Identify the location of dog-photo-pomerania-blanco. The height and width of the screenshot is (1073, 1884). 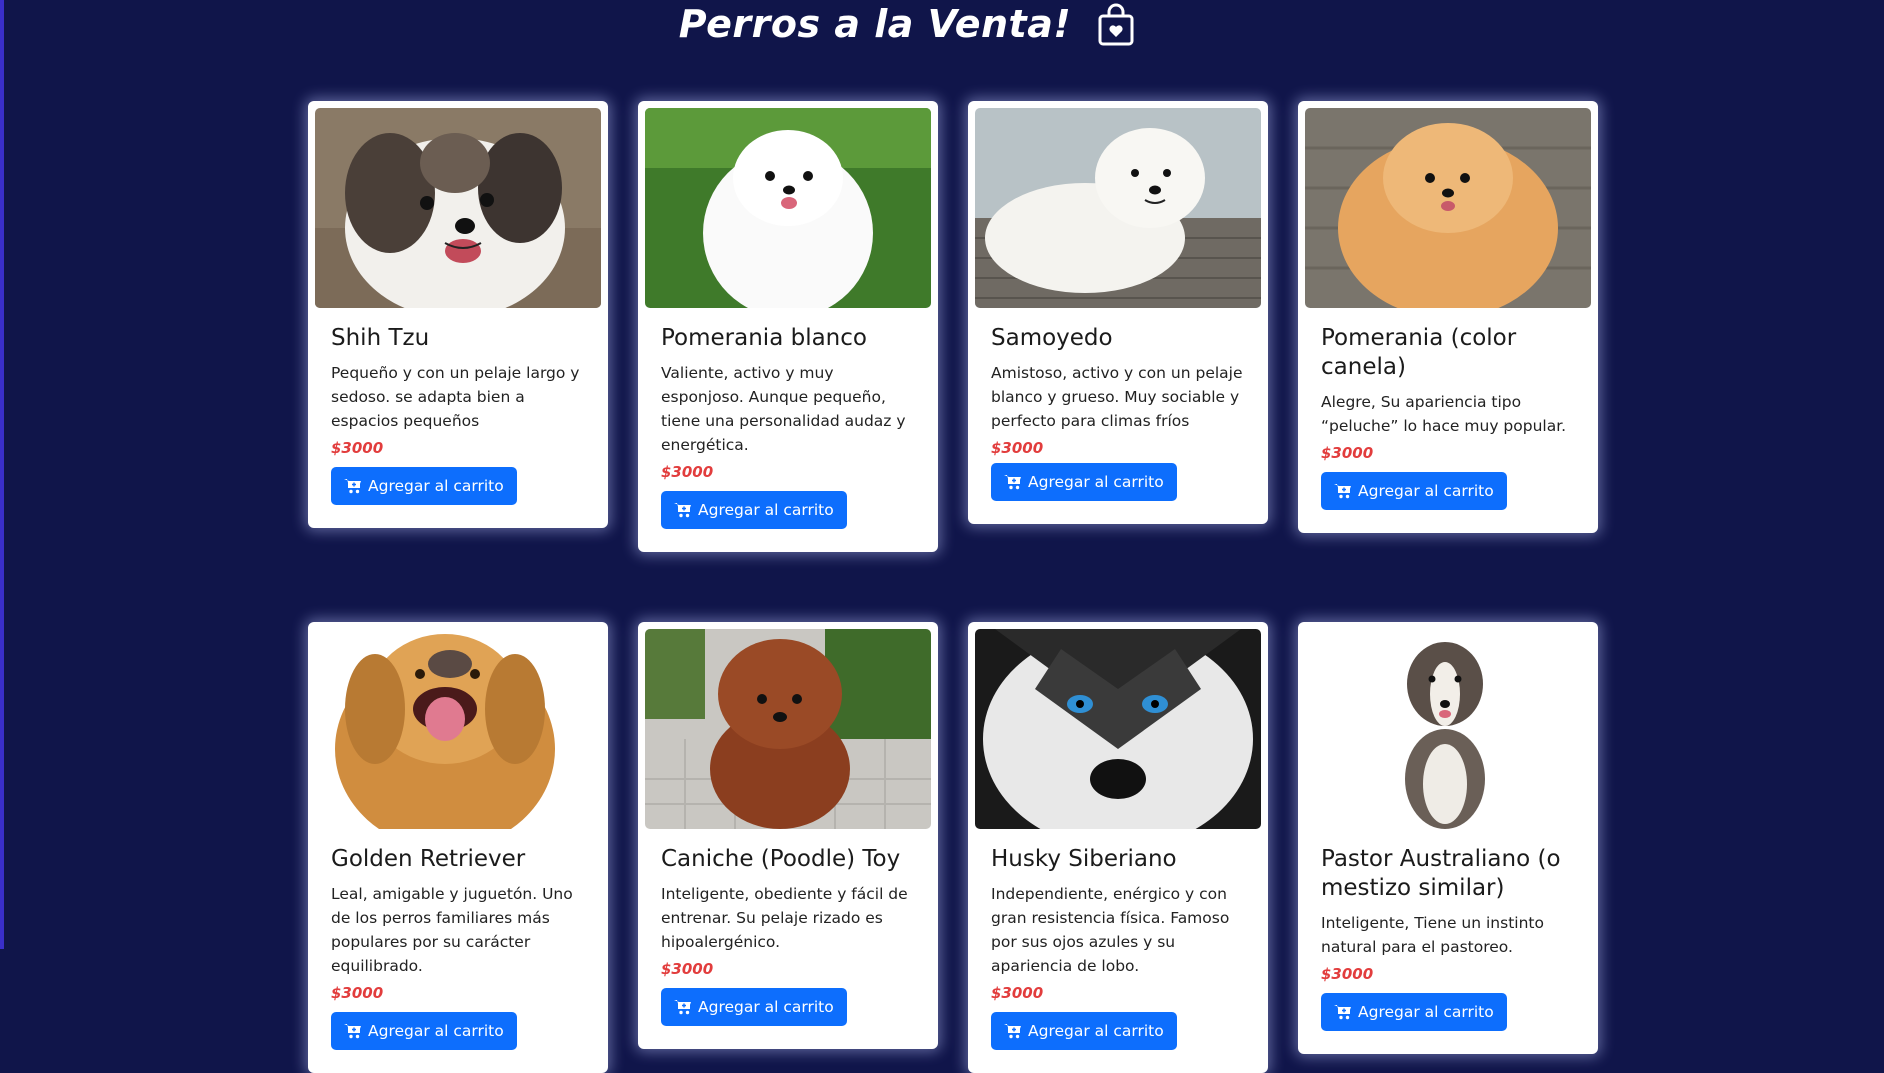
(788, 208).